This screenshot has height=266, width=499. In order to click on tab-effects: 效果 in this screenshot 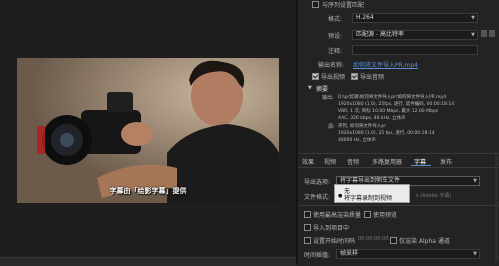, I will do `click(308, 161)`.